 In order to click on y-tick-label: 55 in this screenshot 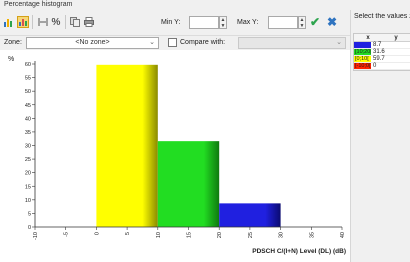, I will do `click(28, 79)`.